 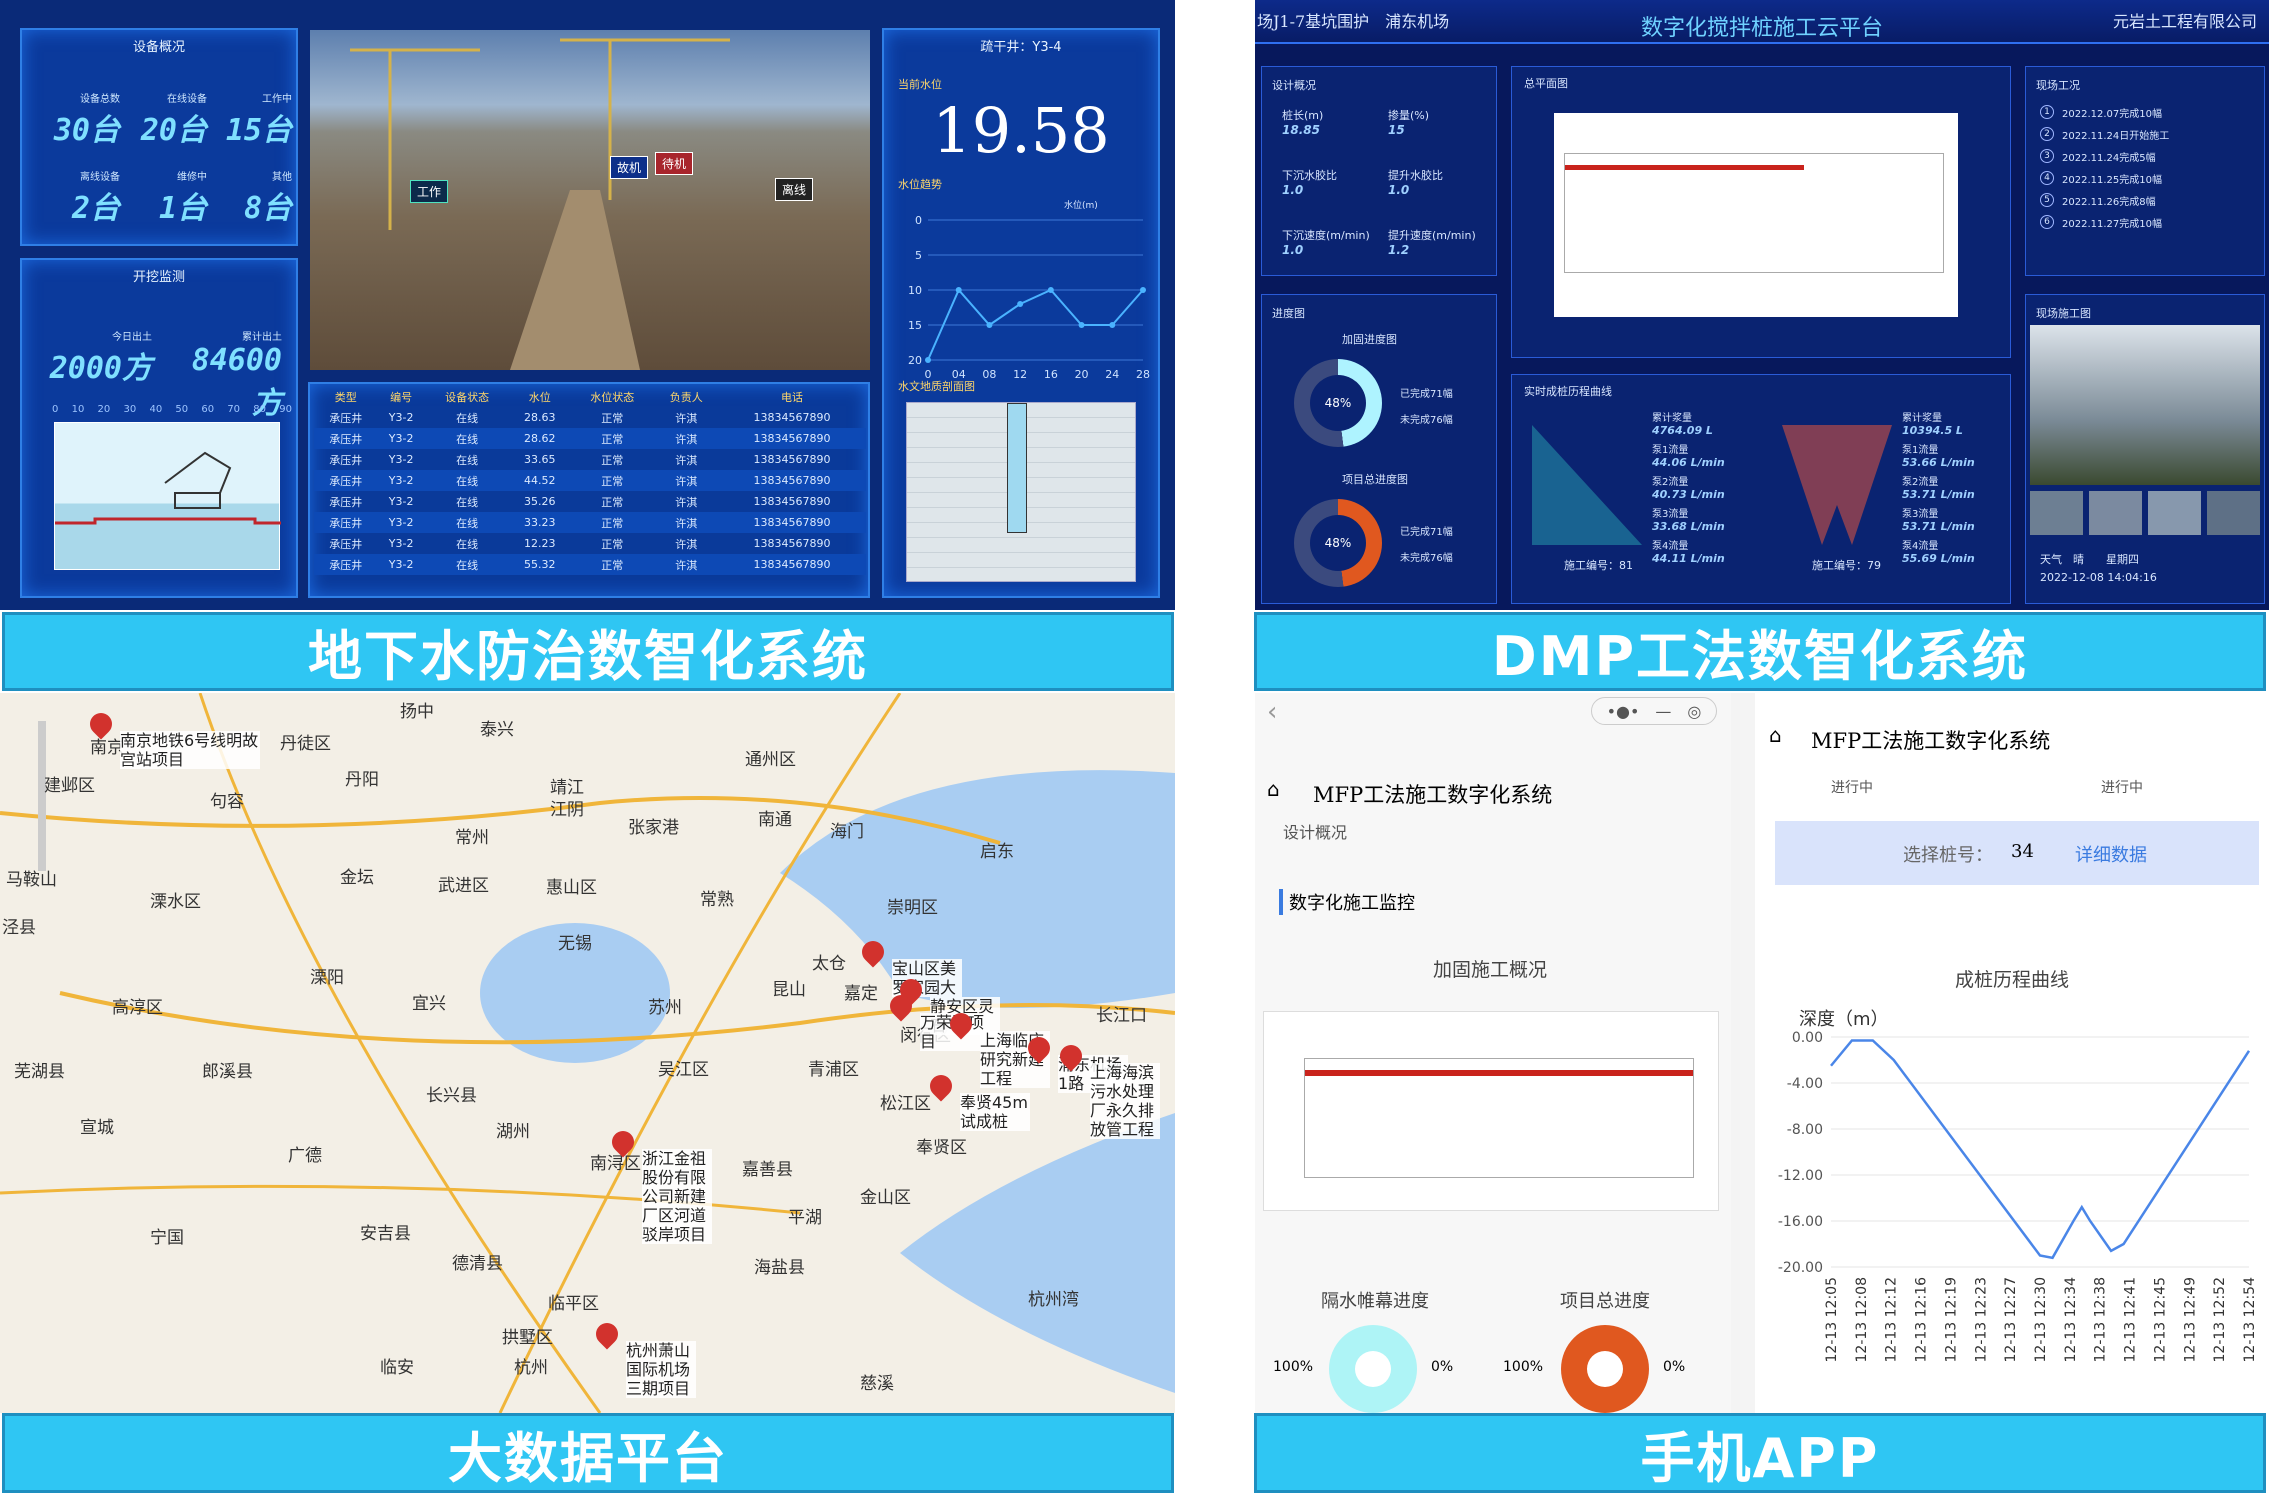 I want to click on curtain-title: 隔水帷幕进度, so click(x=1375, y=1301).